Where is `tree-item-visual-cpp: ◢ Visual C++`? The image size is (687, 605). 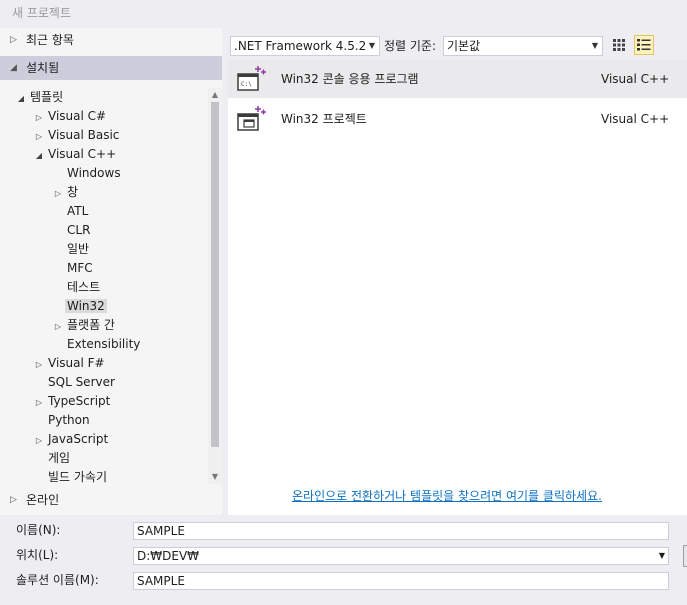
tree-item-visual-cpp: ◢ Visual C++ is located at coordinates (75, 154).